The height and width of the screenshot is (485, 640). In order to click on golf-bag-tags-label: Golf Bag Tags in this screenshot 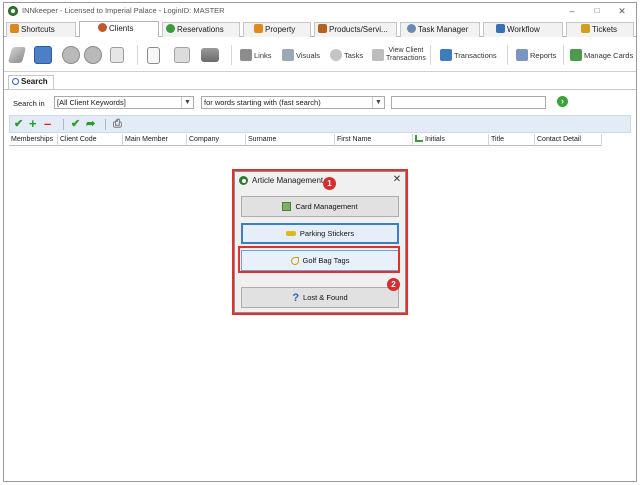, I will do `click(326, 260)`.